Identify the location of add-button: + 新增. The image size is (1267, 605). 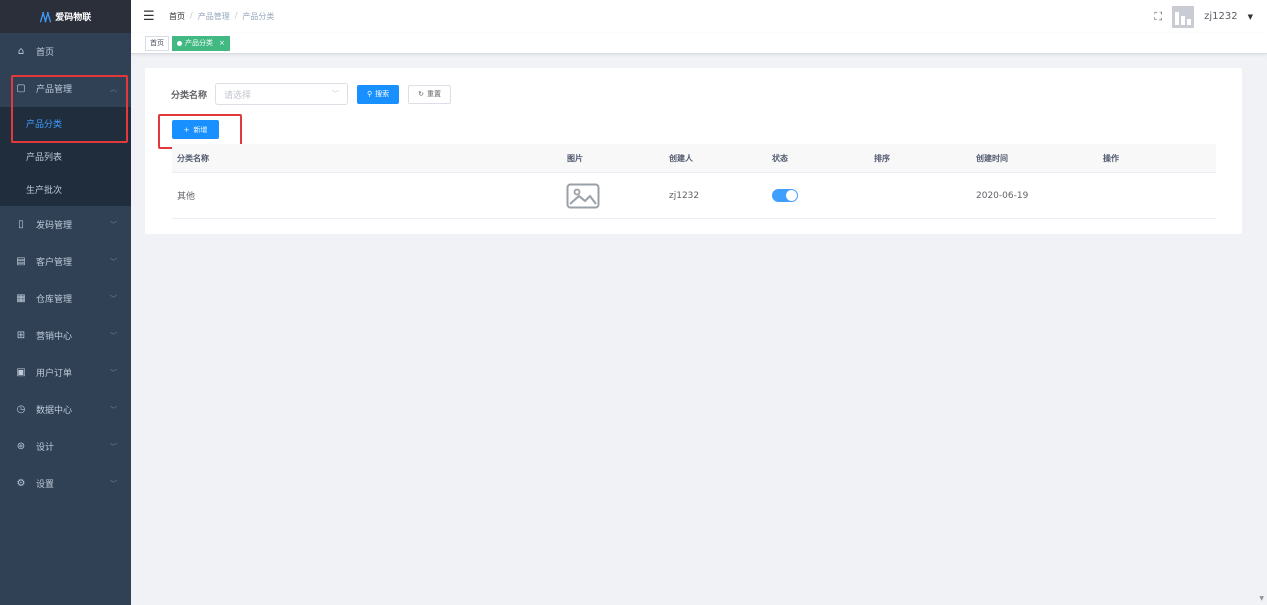
(195, 129).